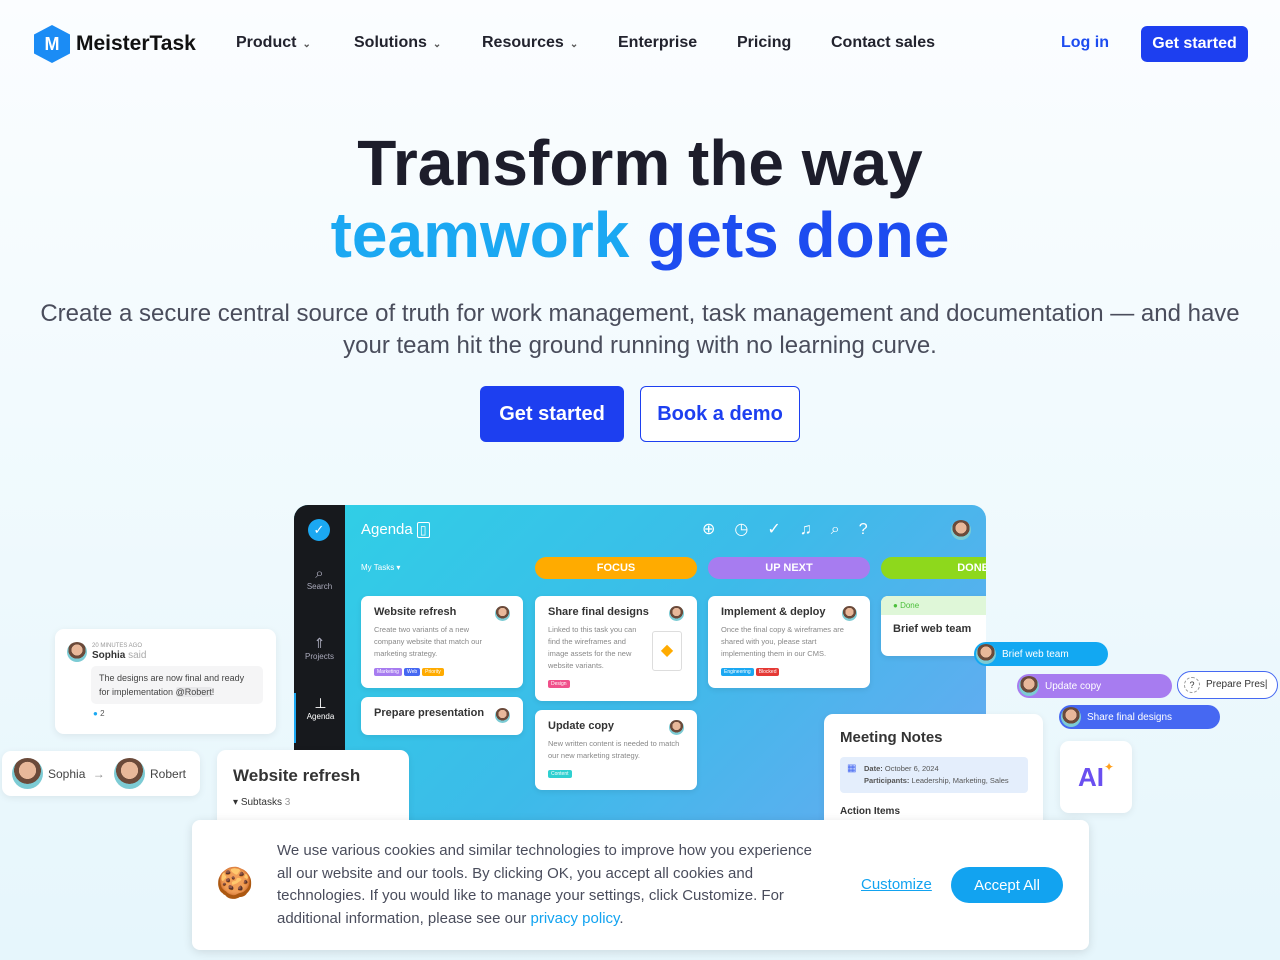 This screenshot has width=1280, height=960. Describe the element at coordinates (657, 43) in the screenshot. I see `nav-enterprise: Enterprise` at that location.